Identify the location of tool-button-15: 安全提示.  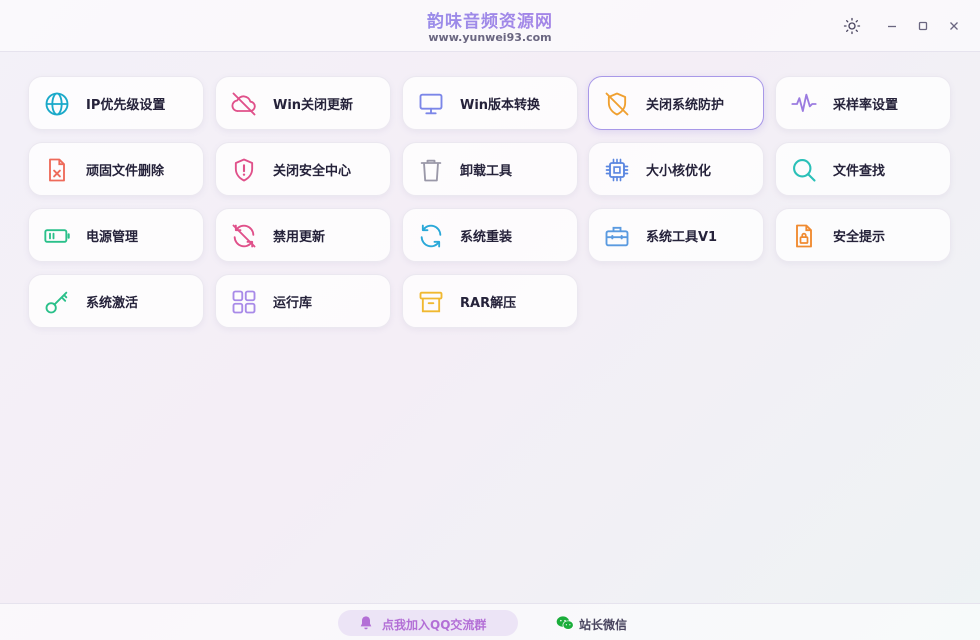
(863, 235).